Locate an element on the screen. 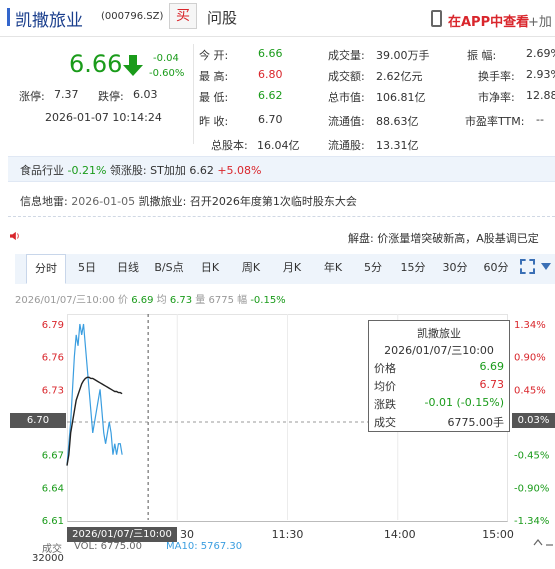  y-tick-label: 6.61 is located at coordinates (53, 521).